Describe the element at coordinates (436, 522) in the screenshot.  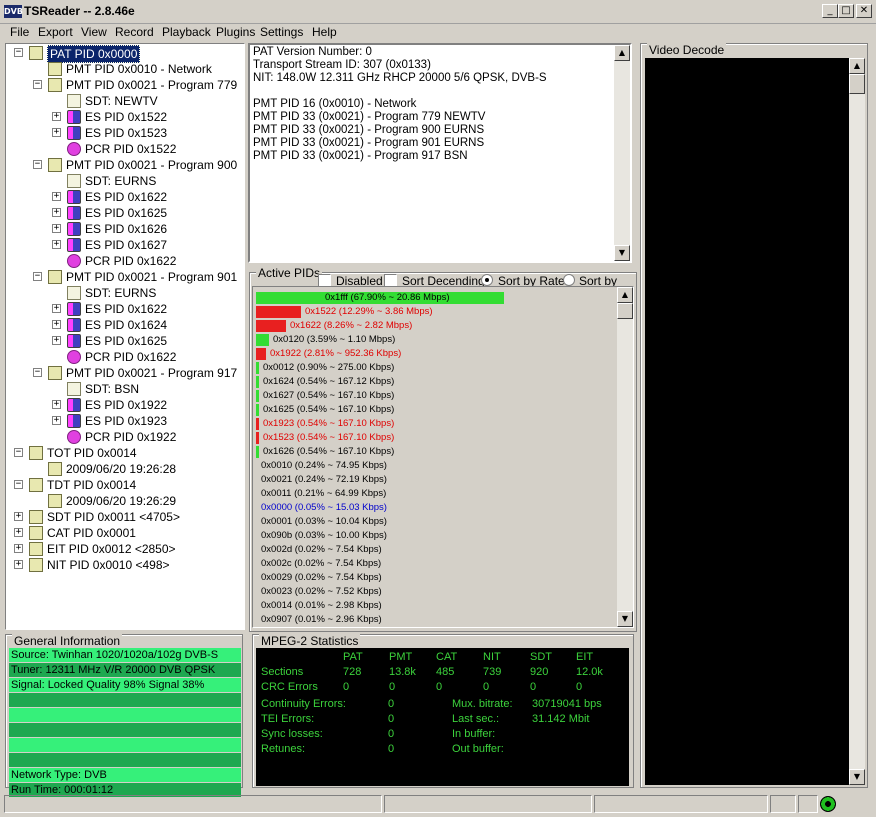
I see `pid-row: 0x0001 (0.03% ~ 10.04 Kbps)` at that location.